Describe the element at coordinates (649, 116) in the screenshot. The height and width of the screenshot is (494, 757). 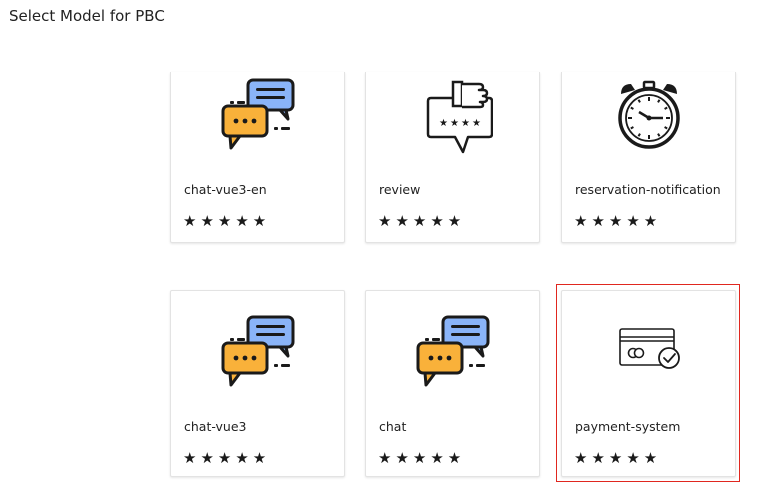
I see `alarm-clock-icon` at that location.